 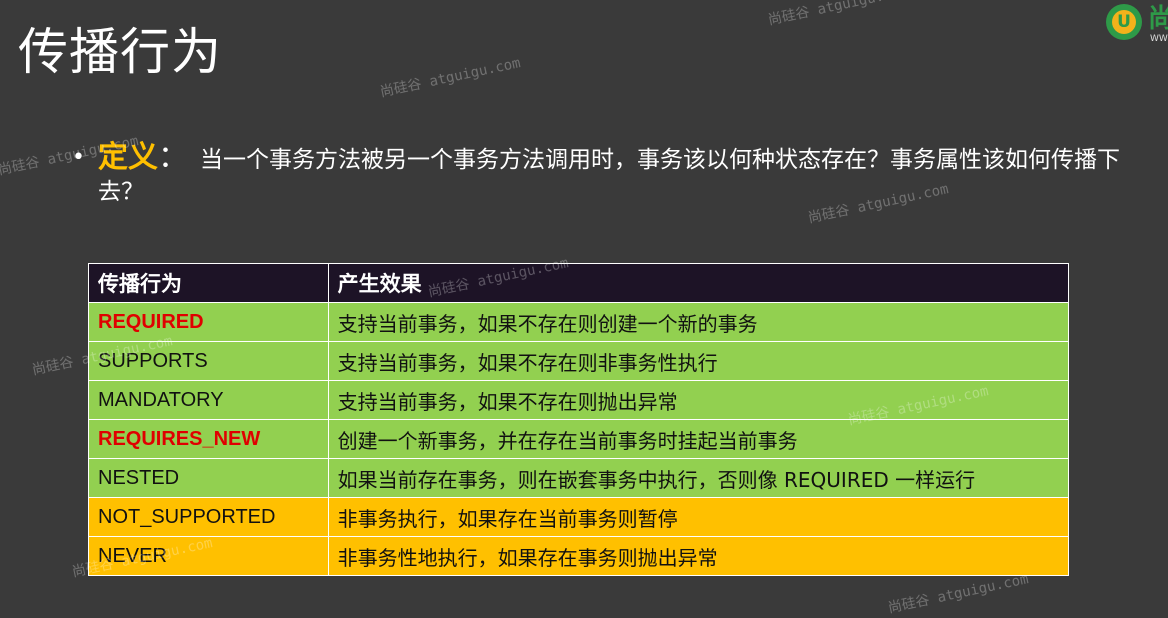 I want to click on table-header-row: 传播行为 产生效果, so click(x=579, y=283).